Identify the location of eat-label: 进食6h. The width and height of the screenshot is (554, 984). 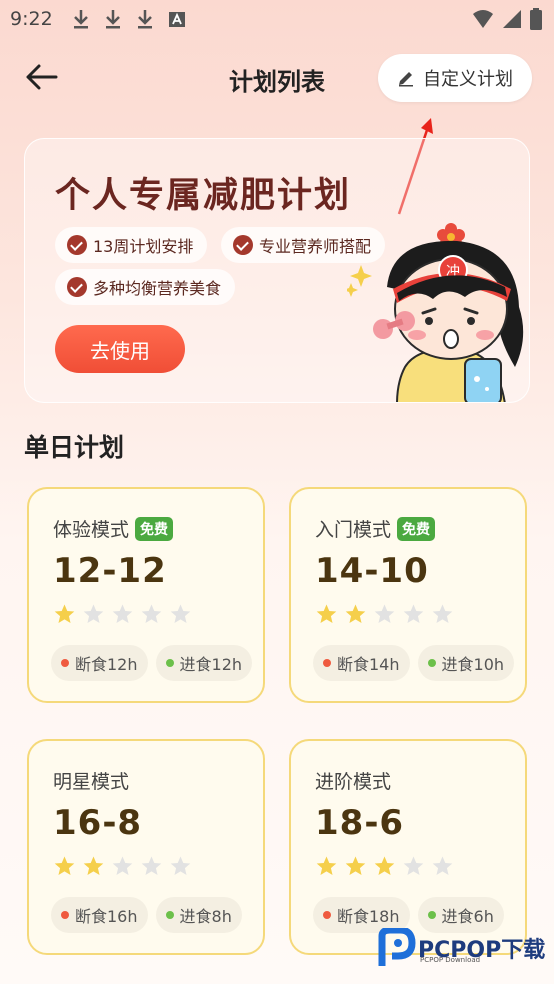
(467, 916).